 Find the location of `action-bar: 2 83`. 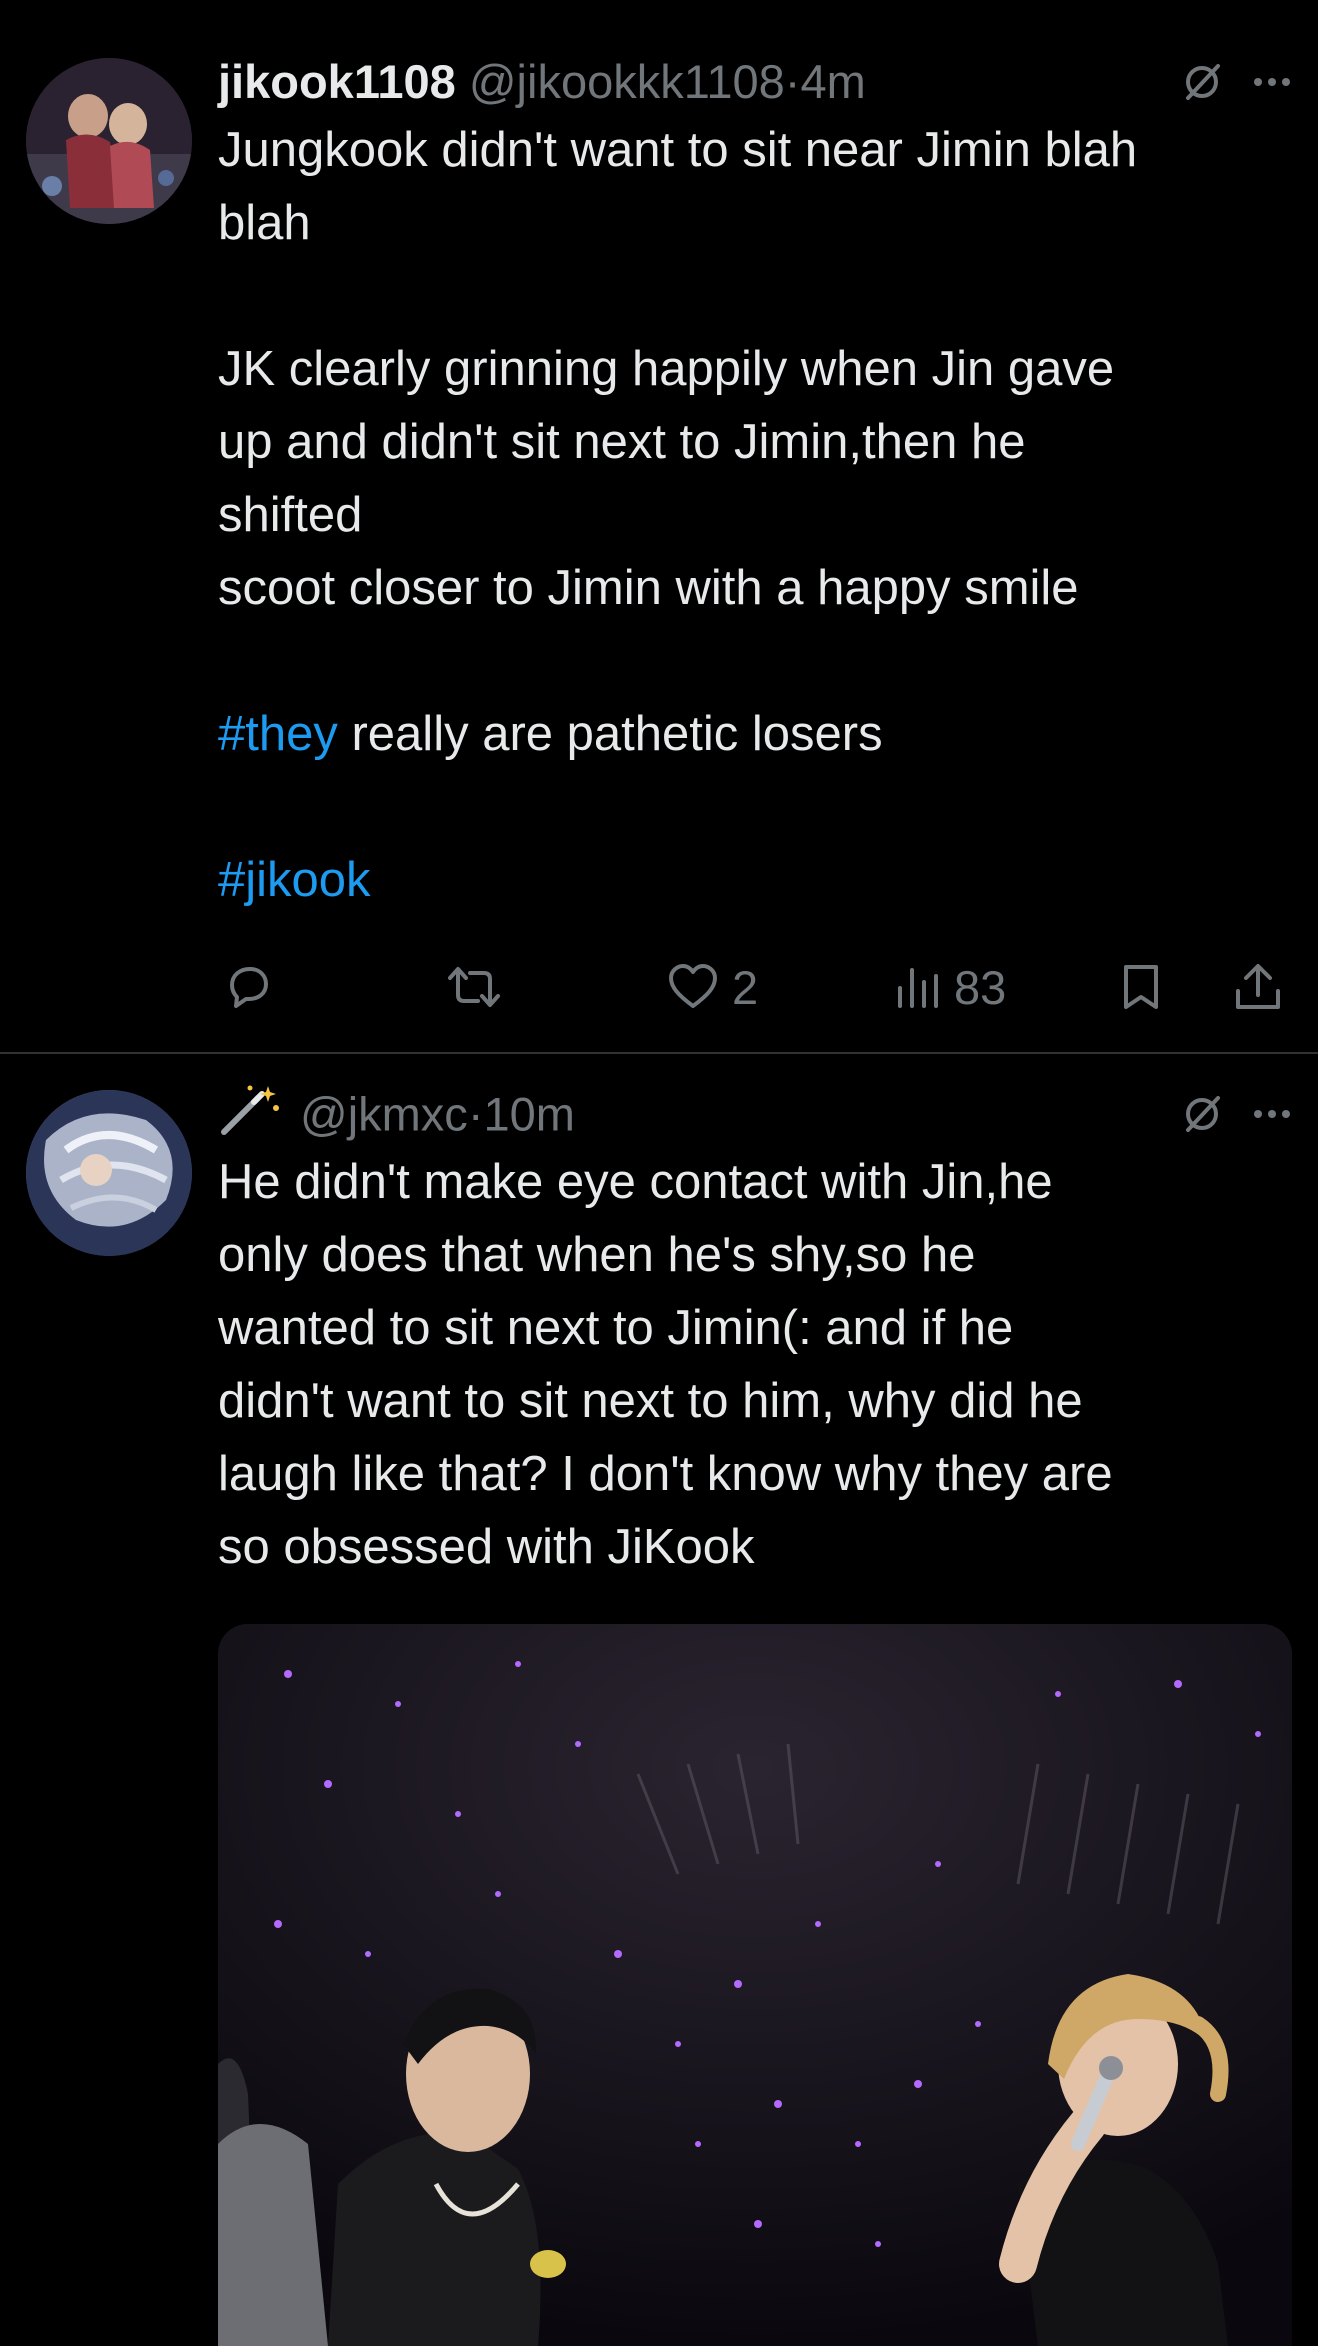

action-bar: 2 83 is located at coordinates (758, 987).